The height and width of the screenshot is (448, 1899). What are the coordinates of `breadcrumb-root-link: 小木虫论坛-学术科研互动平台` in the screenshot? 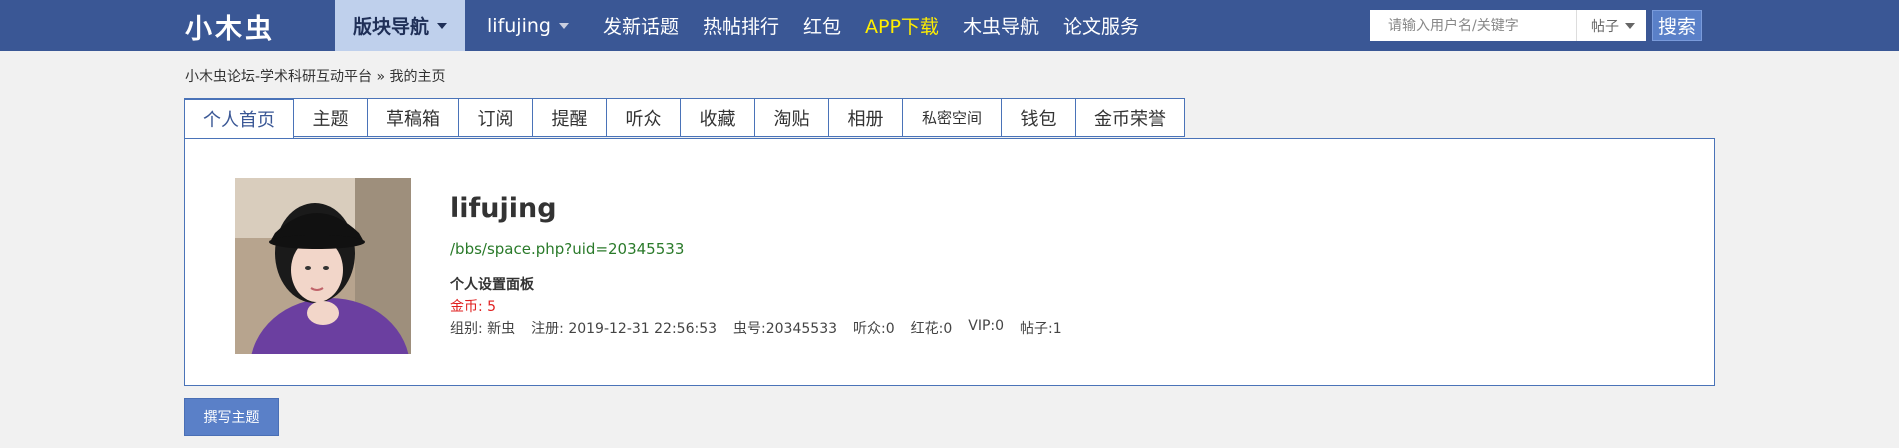 It's located at (278, 77).